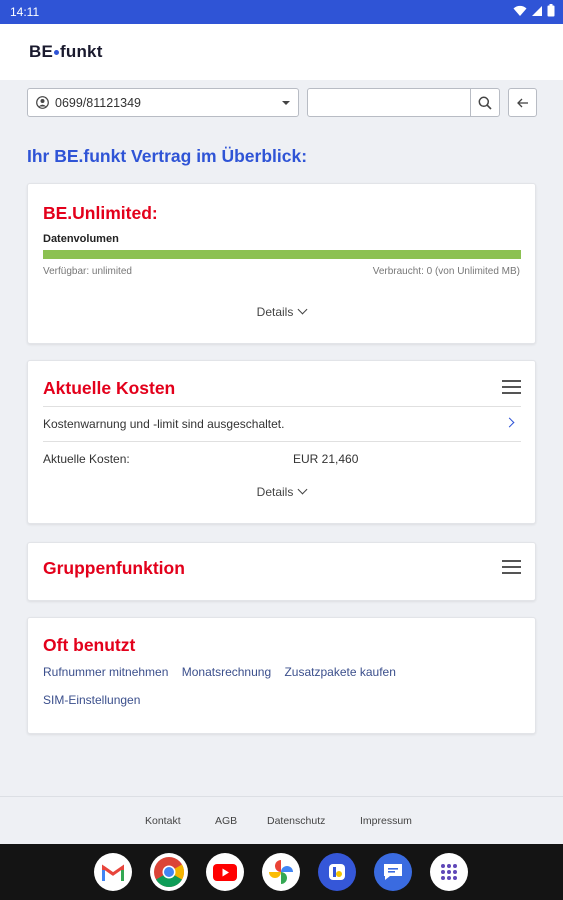 The height and width of the screenshot is (900, 563). I want to click on data-used-text: Verbraucht: 0 (von Unlimited MB), so click(446, 271).